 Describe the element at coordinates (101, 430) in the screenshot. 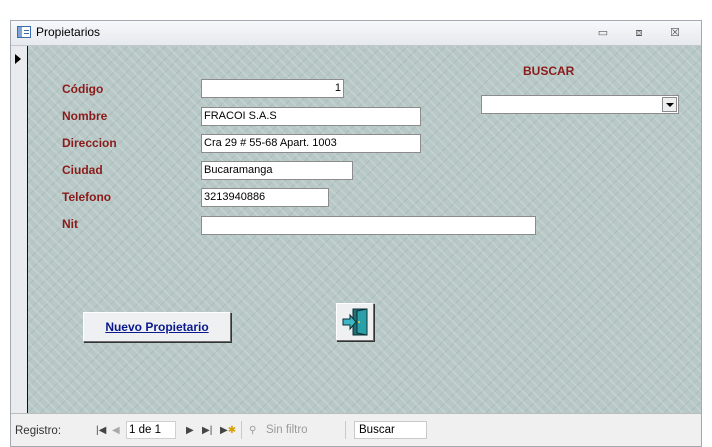

I see `first-record-icon: |◀` at that location.